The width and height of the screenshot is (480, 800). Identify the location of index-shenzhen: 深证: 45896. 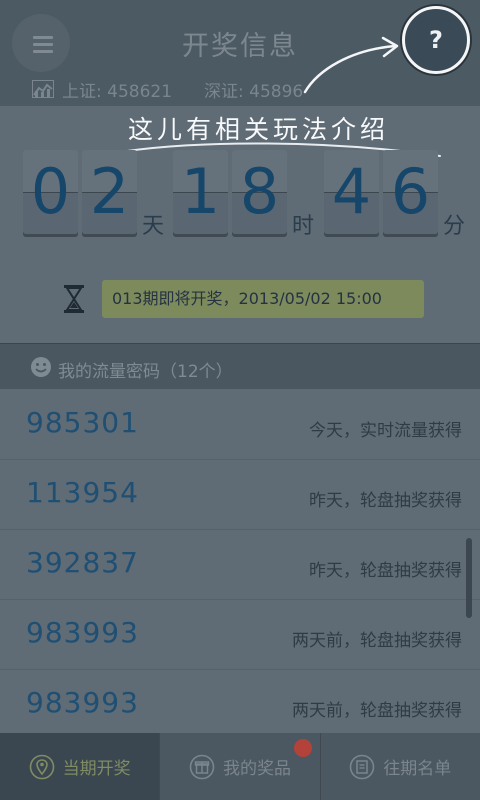
(254, 91).